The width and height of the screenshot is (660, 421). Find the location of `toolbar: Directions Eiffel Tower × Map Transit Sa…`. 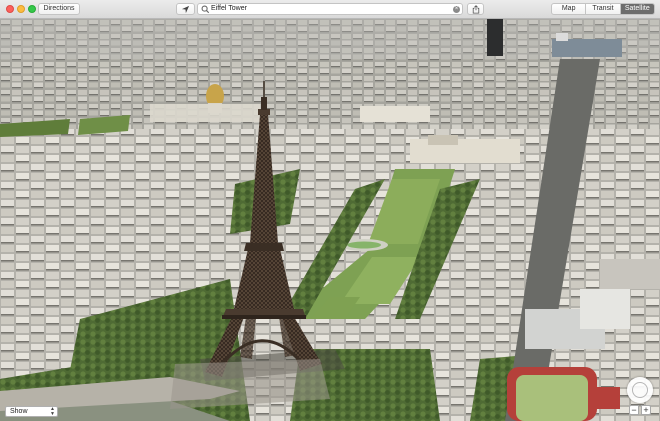

toolbar: Directions Eiffel Tower × Map Transit Sa… is located at coordinates (330, 9).